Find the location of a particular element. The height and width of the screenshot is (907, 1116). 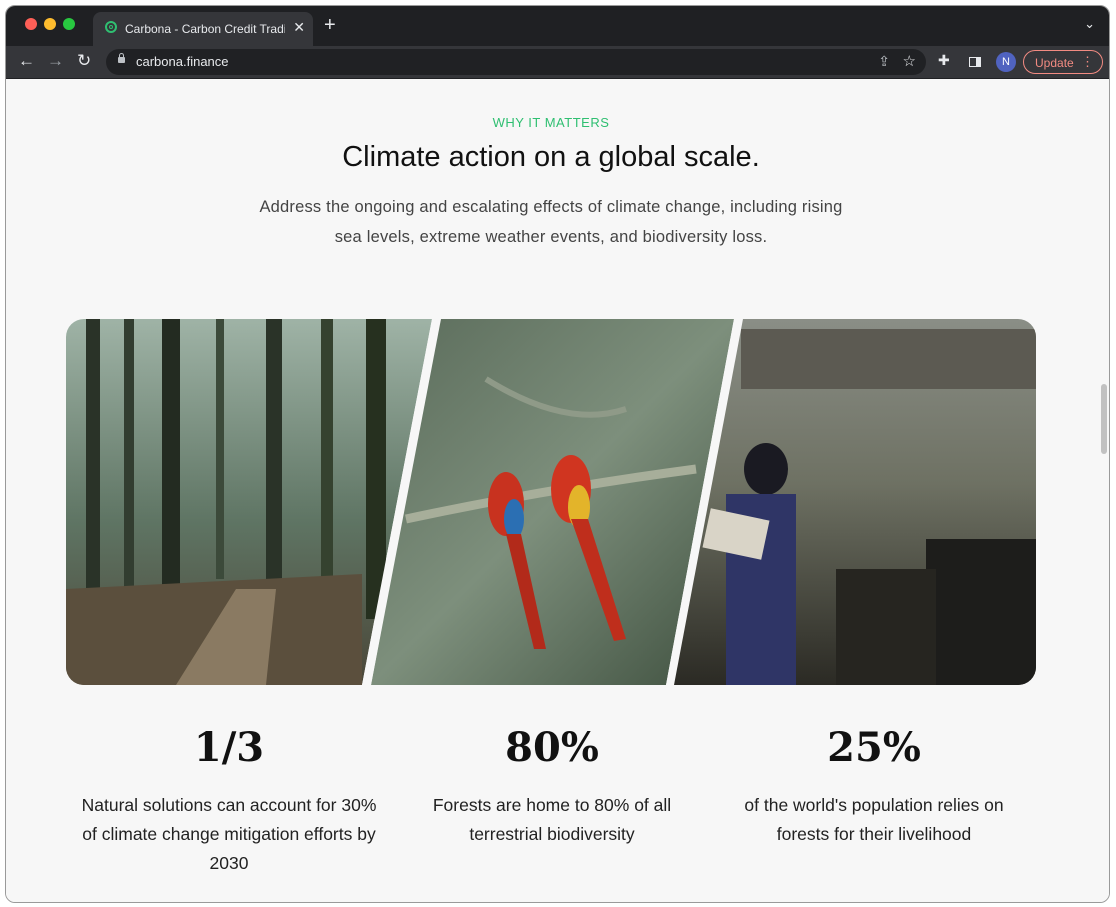

stat-value: 25% is located at coordinates (874, 747).